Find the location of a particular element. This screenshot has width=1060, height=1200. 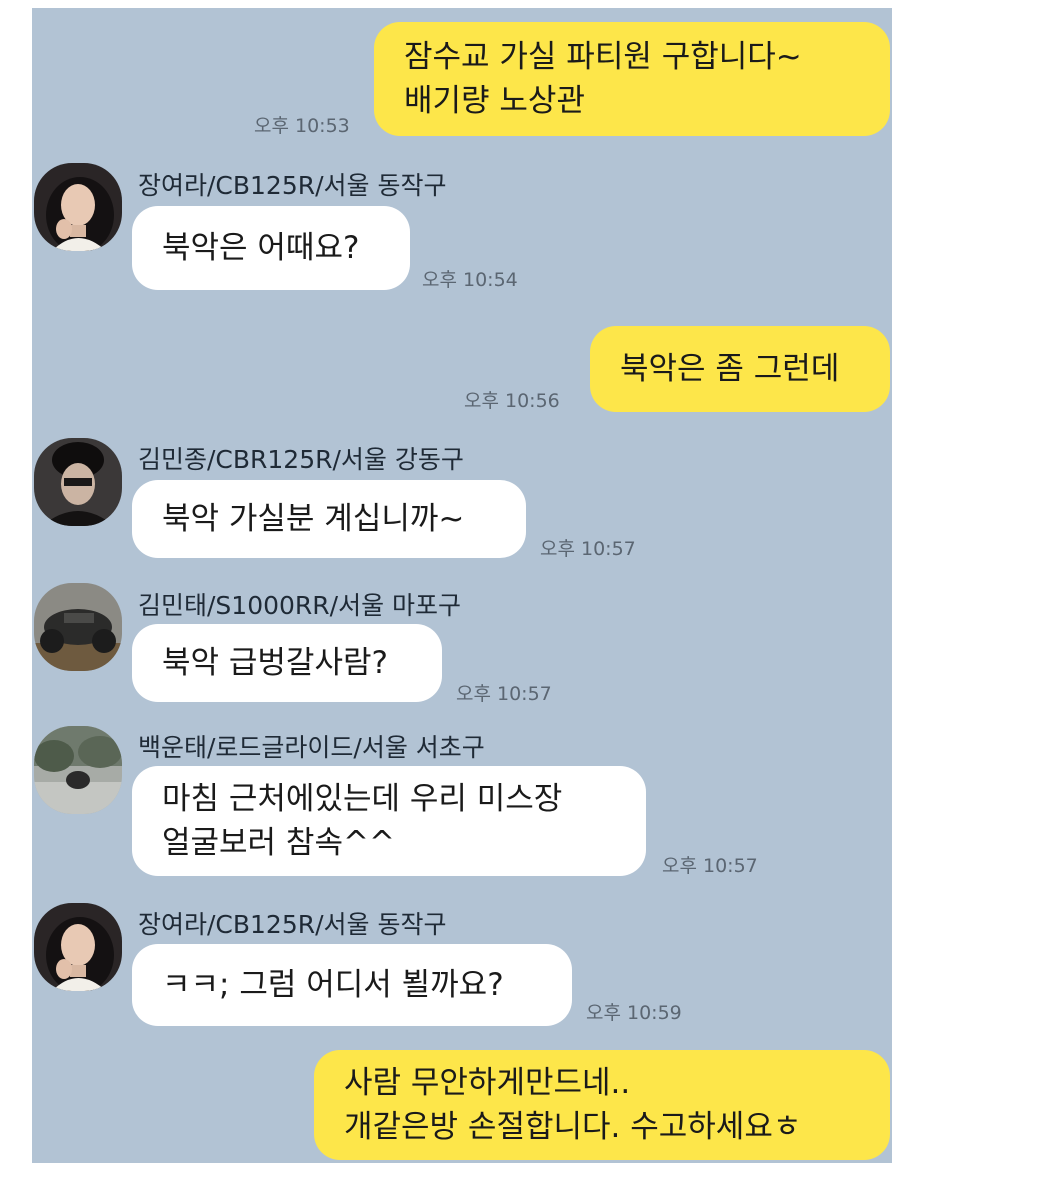

message-text-line: 배기량 노상관 is located at coordinates (494, 101).